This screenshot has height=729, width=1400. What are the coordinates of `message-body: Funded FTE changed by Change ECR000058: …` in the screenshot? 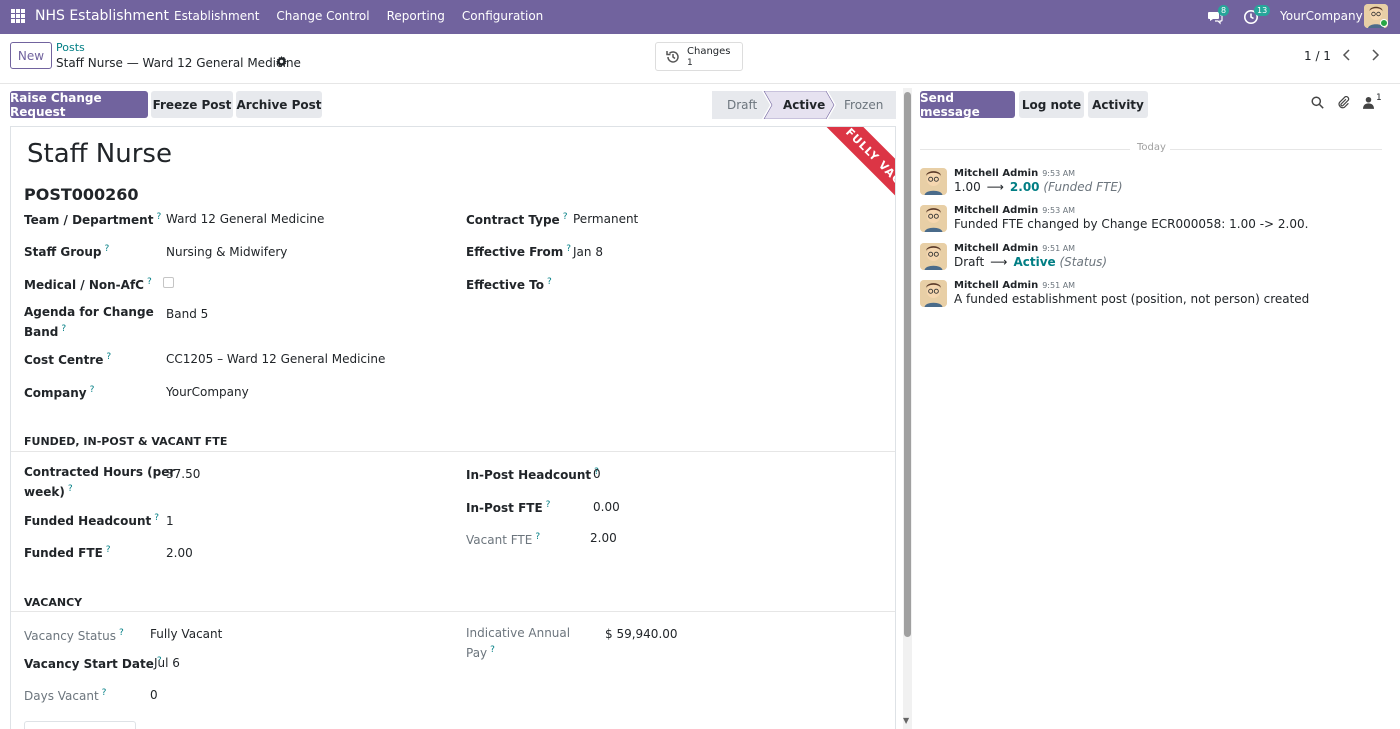 It's located at (1131, 224).